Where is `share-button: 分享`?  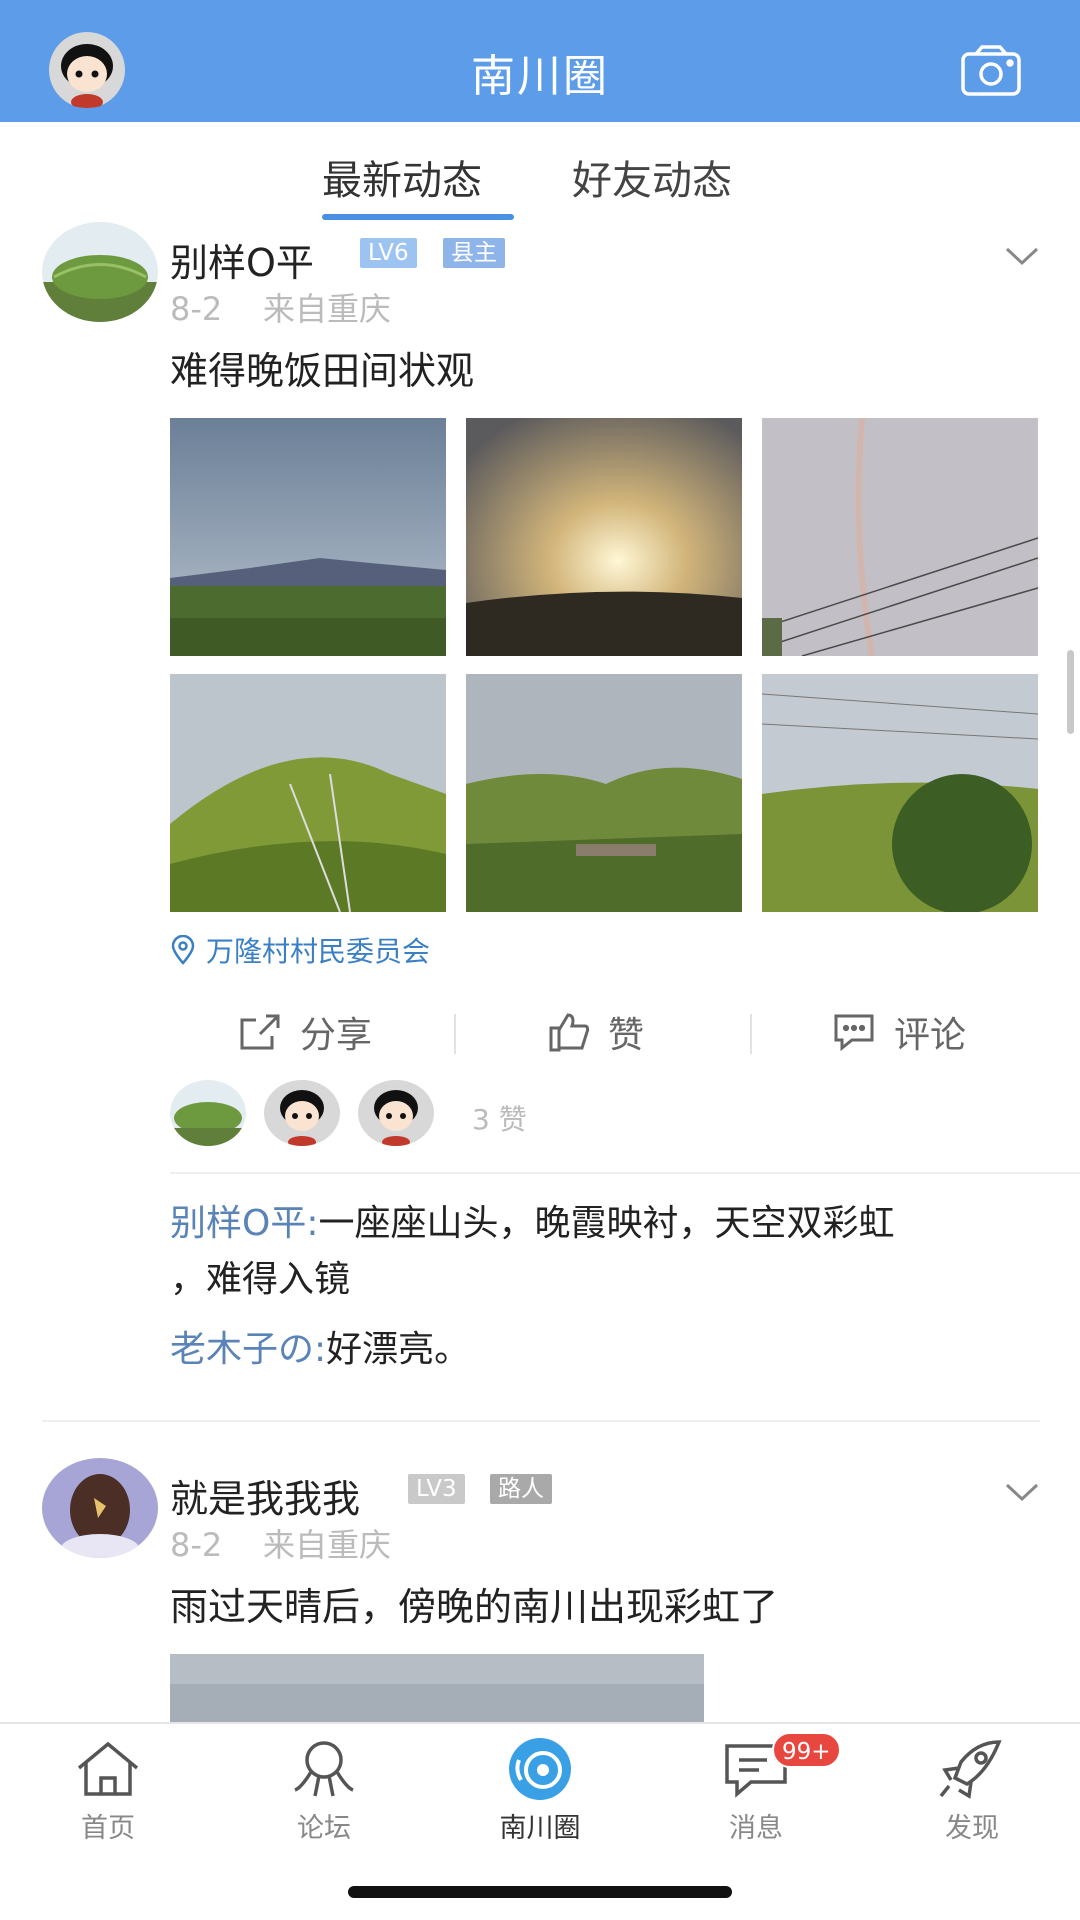 share-button: 分享 is located at coordinates (305, 1032).